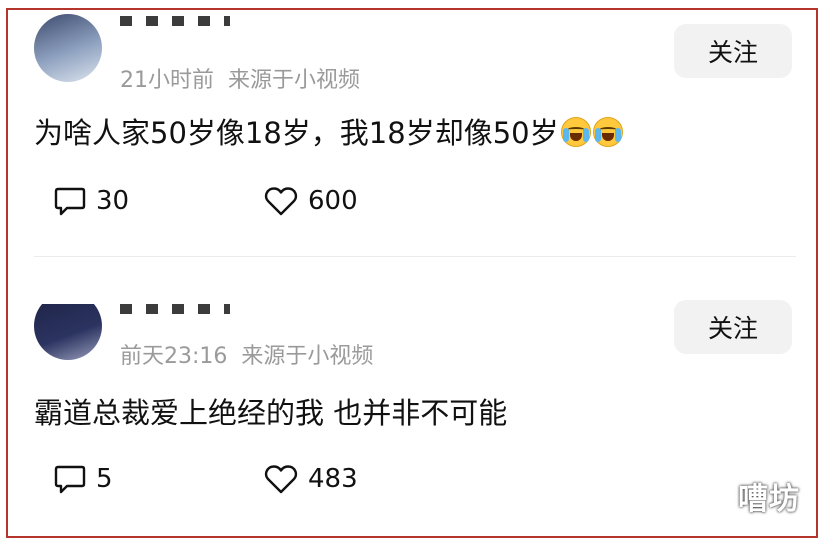 The height and width of the screenshot is (547, 828). I want to click on like-button: 483, so click(311, 479).